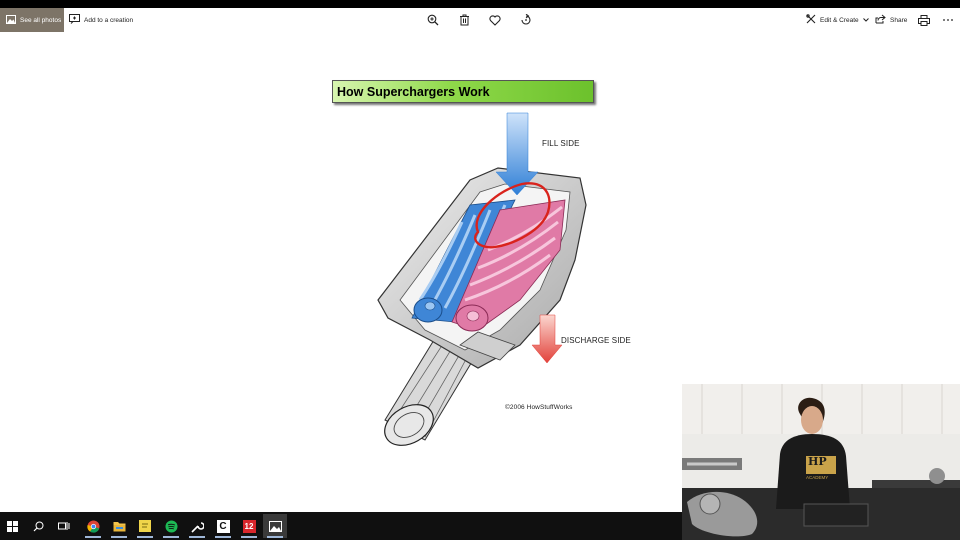 The image size is (960, 540). Describe the element at coordinates (865, 20) in the screenshot. I see `chevron-down-icon` at that location.